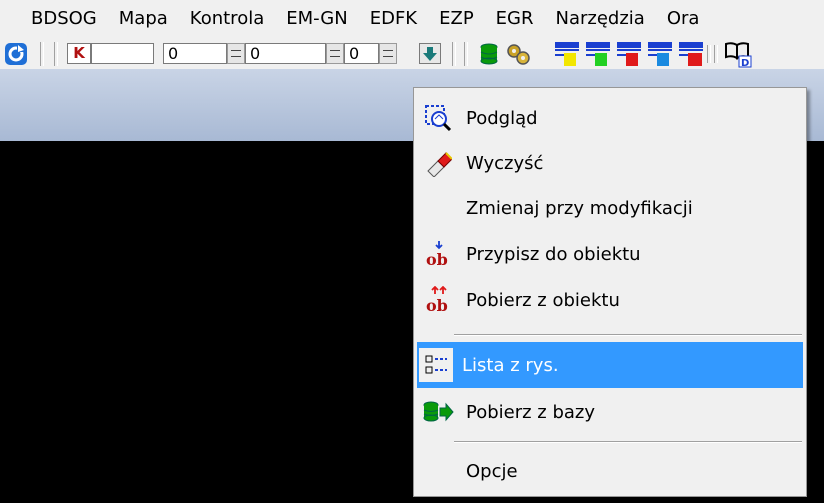 The height and width of the screenshot is (503, 824). What do you see at coordinates (393, 18) in the screenshot?
I see `menu-edfk: EDFK` at bounding box center [393, 18].